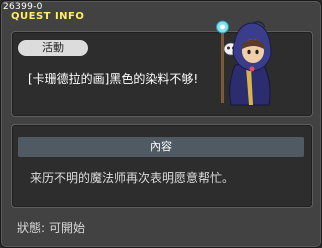 This screenshot has height=248, width=322. I want to click on category-badge: 活動, so click(53, 48).